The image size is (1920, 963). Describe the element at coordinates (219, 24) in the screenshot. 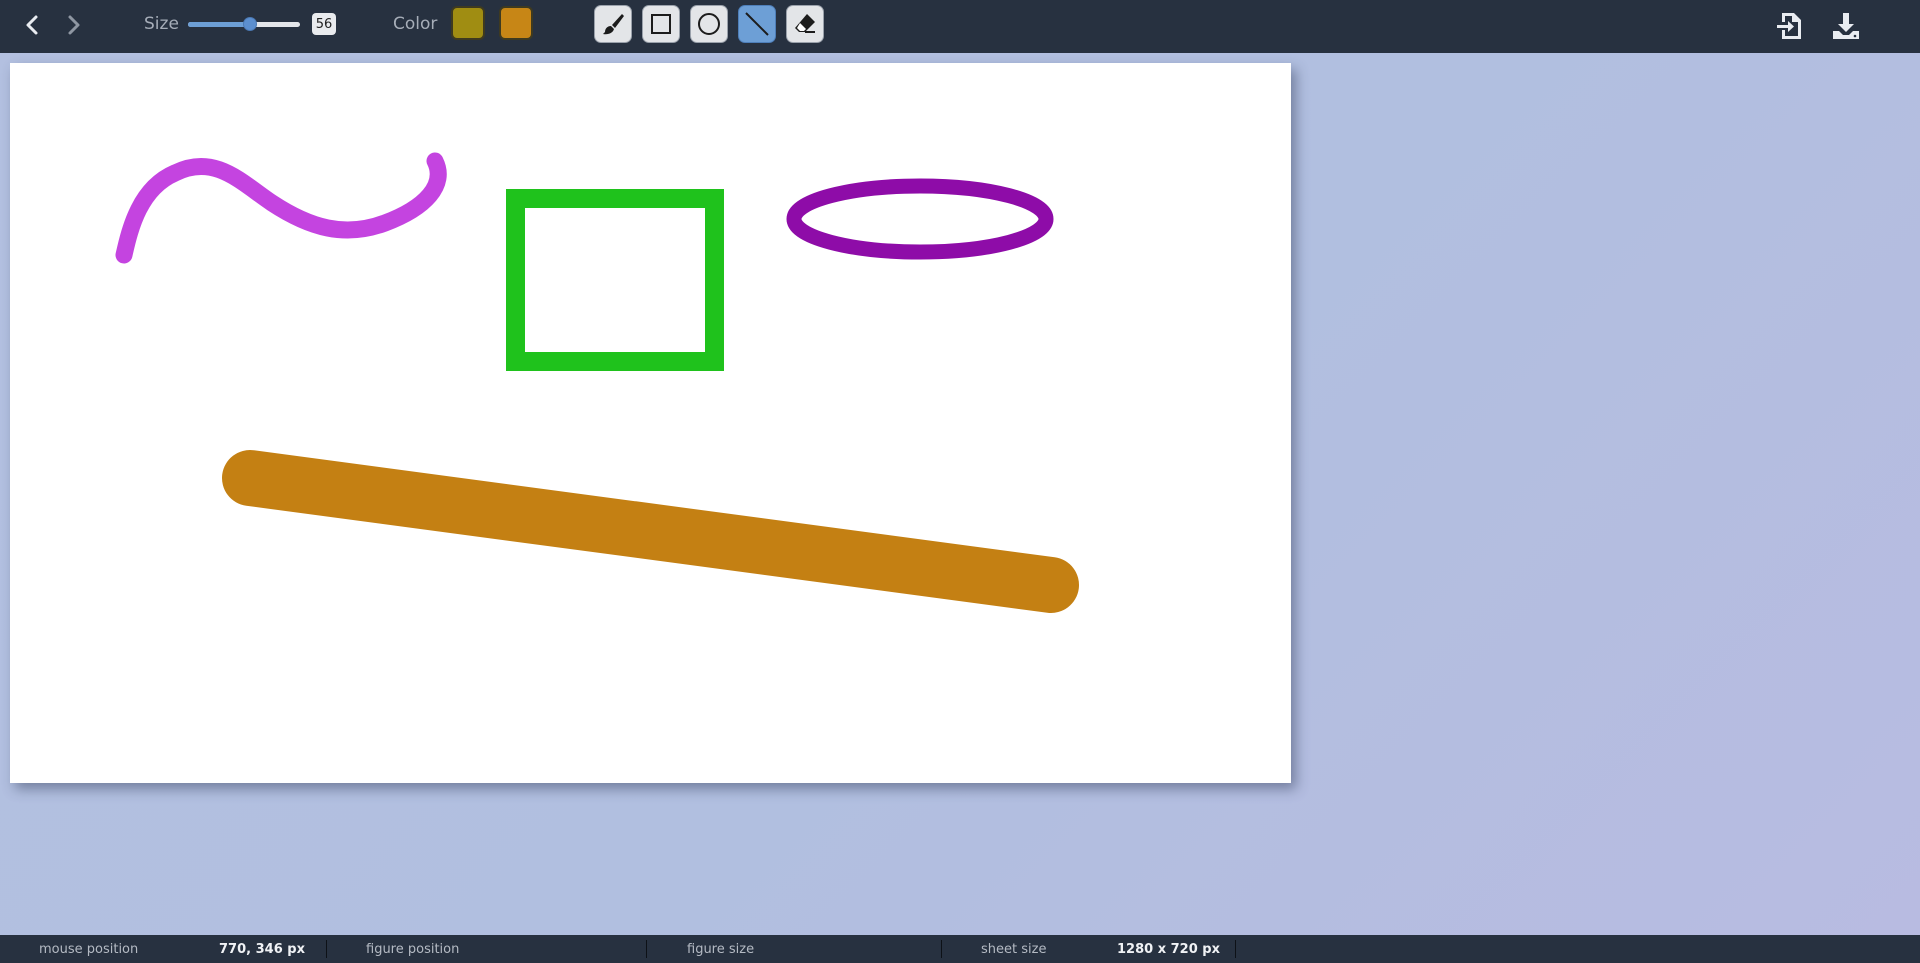

I see `size-slider-fill` at that location.